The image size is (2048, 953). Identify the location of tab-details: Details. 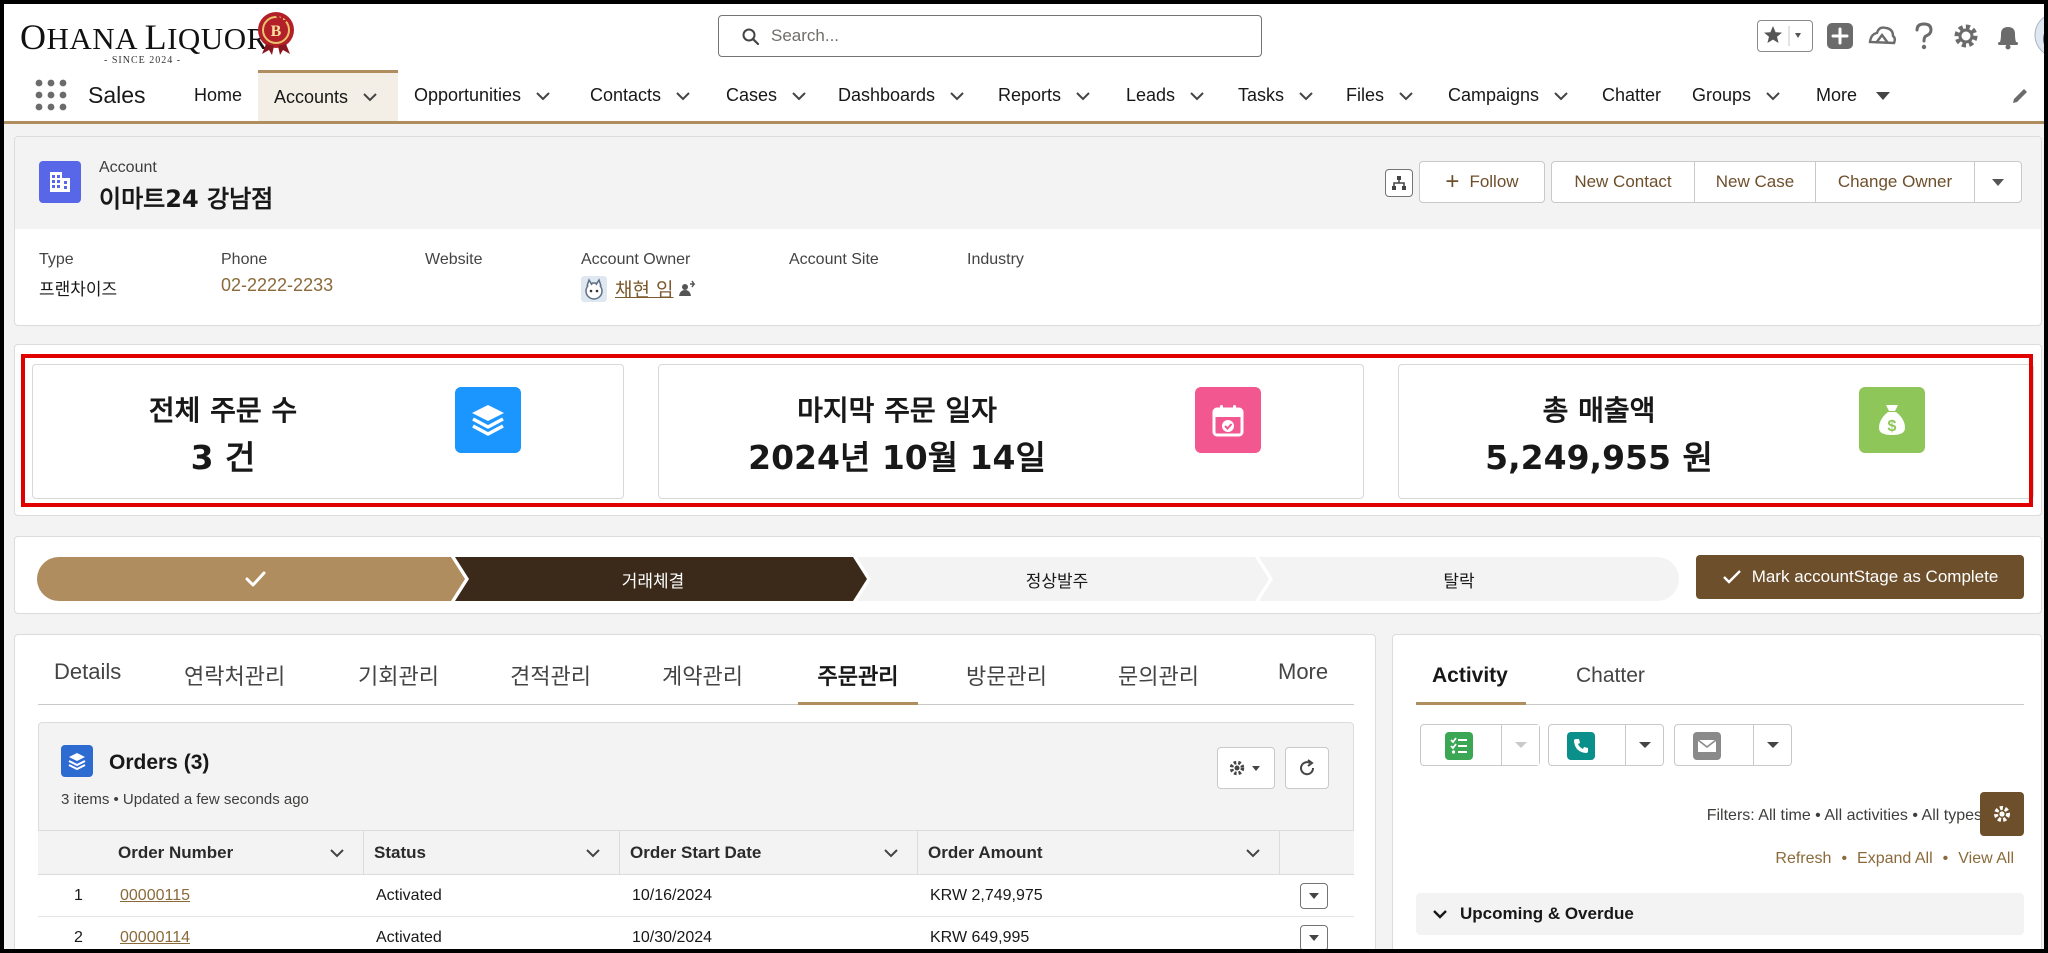
(87, 682).